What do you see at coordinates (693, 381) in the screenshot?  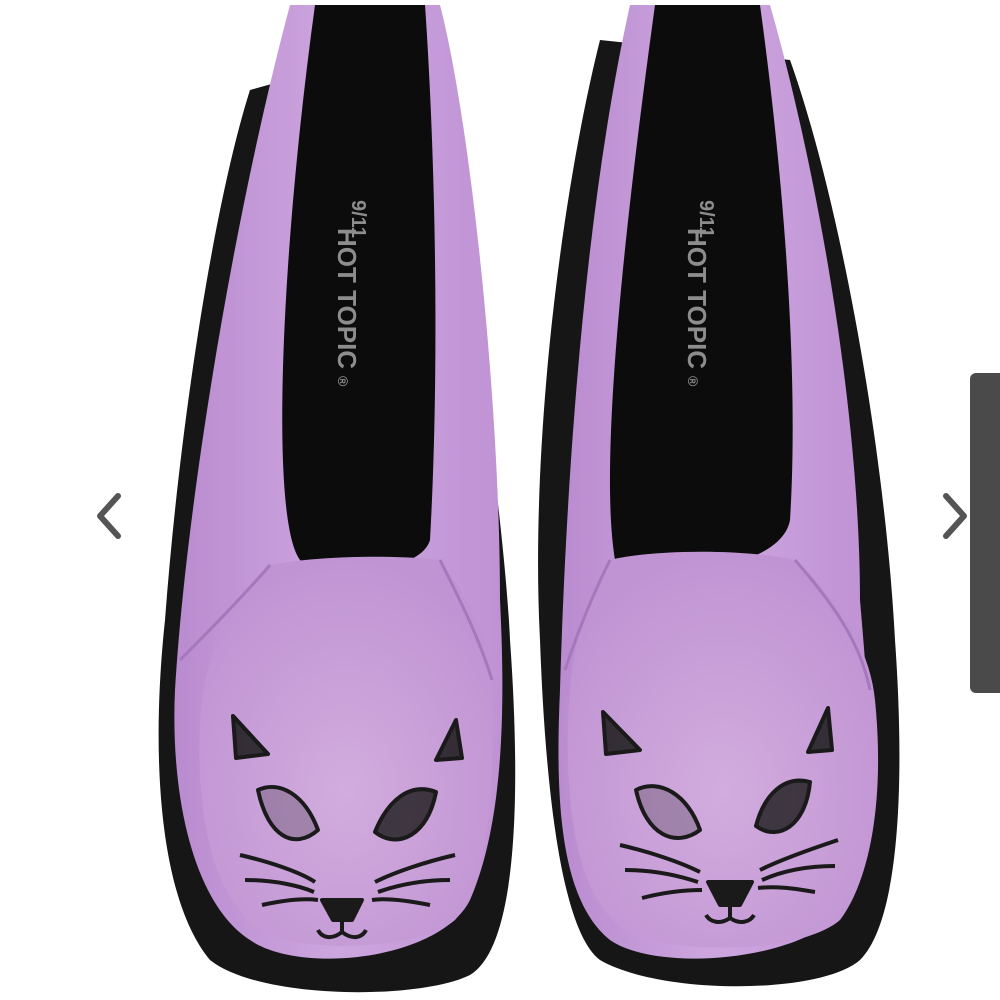 I see `insole-registered-right: ®` at bounding box center [693, 381].